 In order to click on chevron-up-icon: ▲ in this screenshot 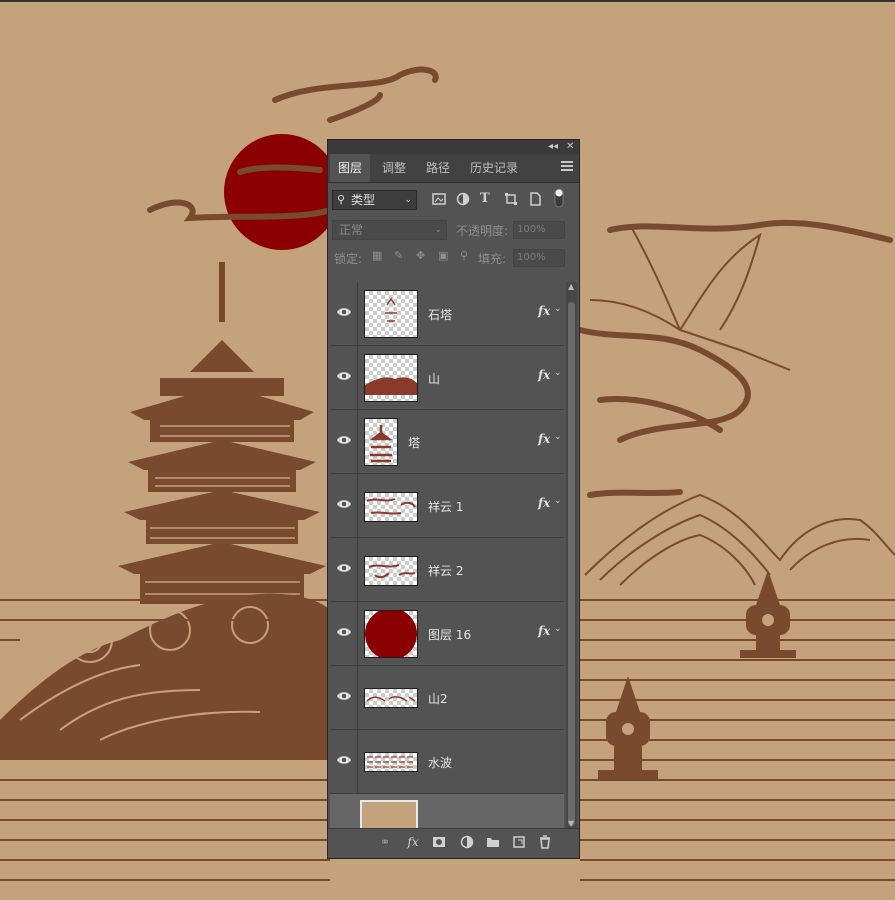, I will do `click(571, 286)`.